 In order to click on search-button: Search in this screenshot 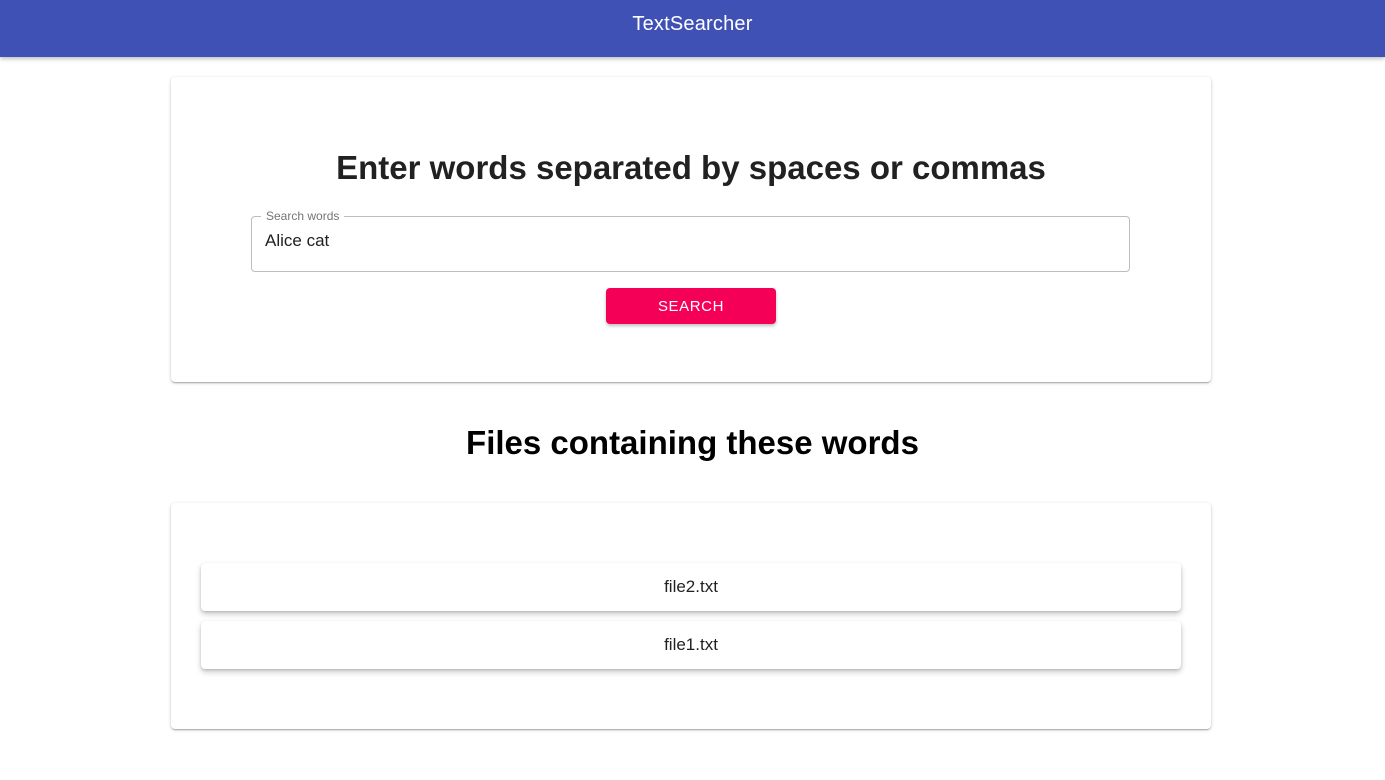, I will do `click(691, 306)`.